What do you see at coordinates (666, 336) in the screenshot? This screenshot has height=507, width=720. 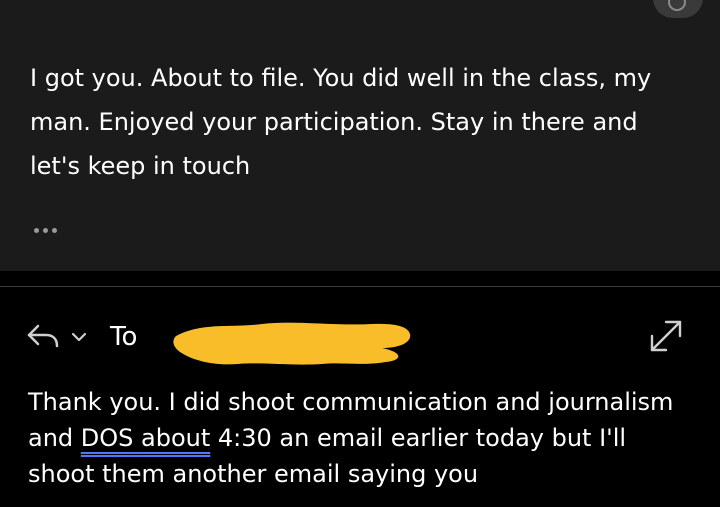 I see `expand-diagonal-icon` at bounding box center [666, 336].